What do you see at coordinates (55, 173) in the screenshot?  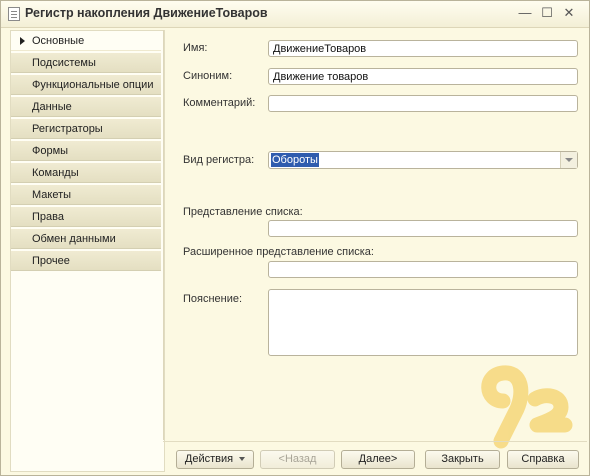 I see `sidebar-item-label: Команды` at bounding box center [55, 173].